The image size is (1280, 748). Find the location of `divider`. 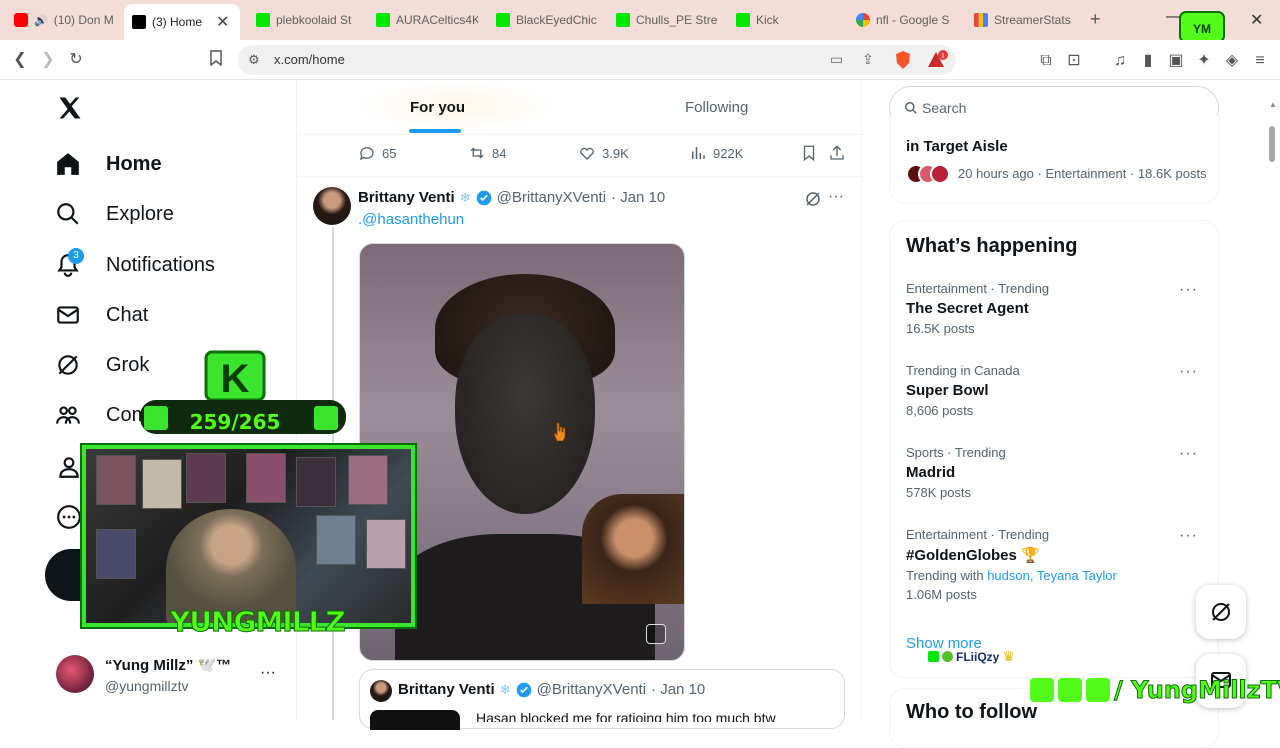

divider is located at coordinates (579, 176).